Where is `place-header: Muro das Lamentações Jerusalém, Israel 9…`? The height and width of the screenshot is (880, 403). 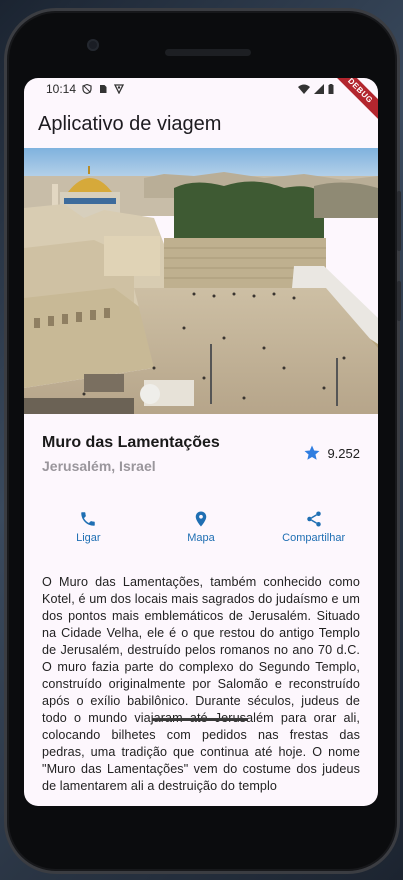 place-header: Muro das Lamentações Jerusalém, Israel 9… is located at coordinates (201, 444).